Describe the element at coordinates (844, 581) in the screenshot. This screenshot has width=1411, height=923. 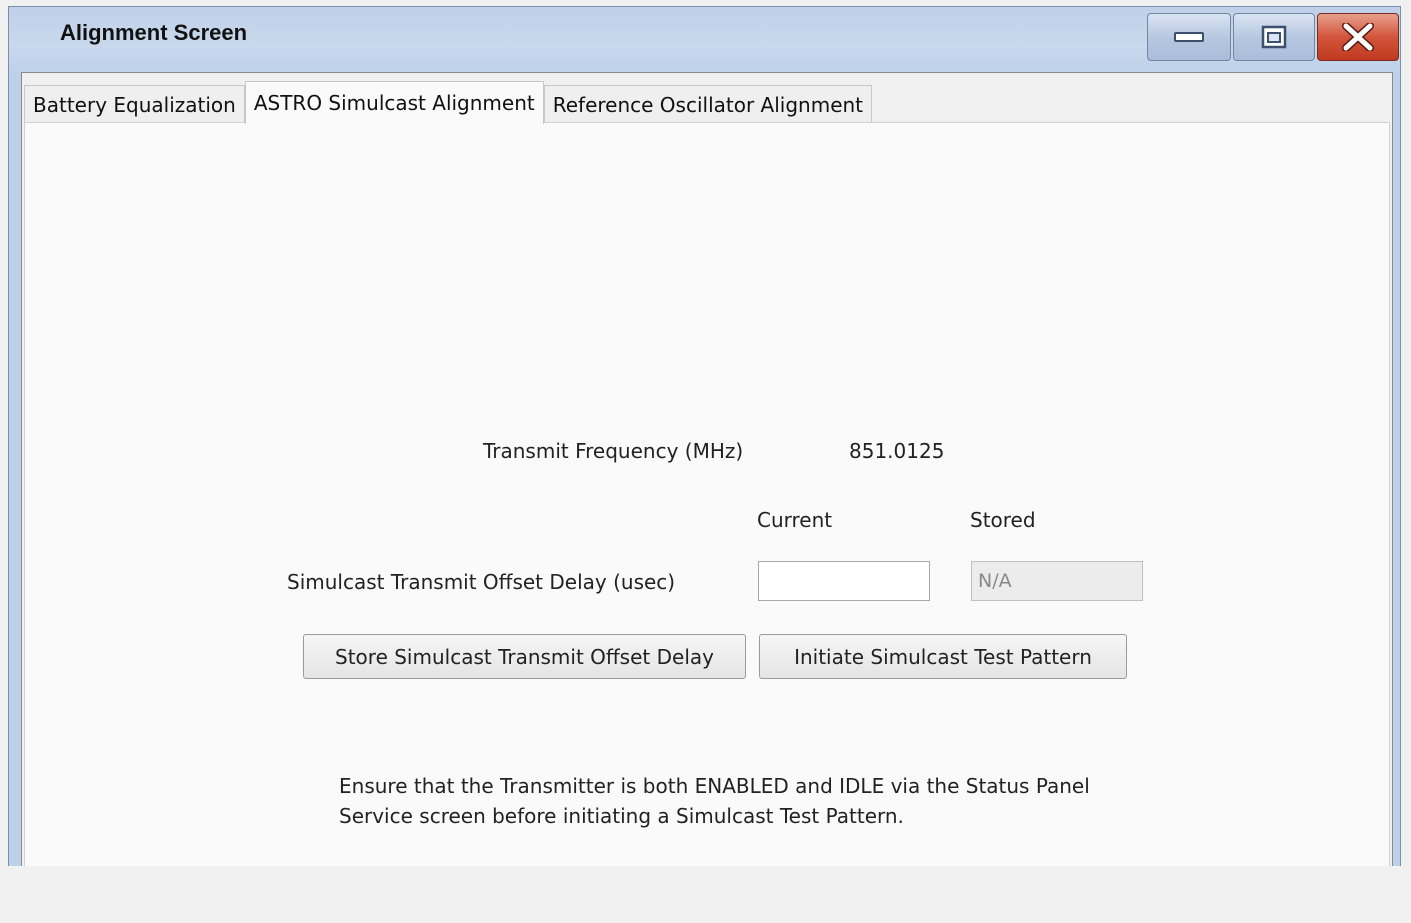
I see `current-offset-delay-input` at that location.